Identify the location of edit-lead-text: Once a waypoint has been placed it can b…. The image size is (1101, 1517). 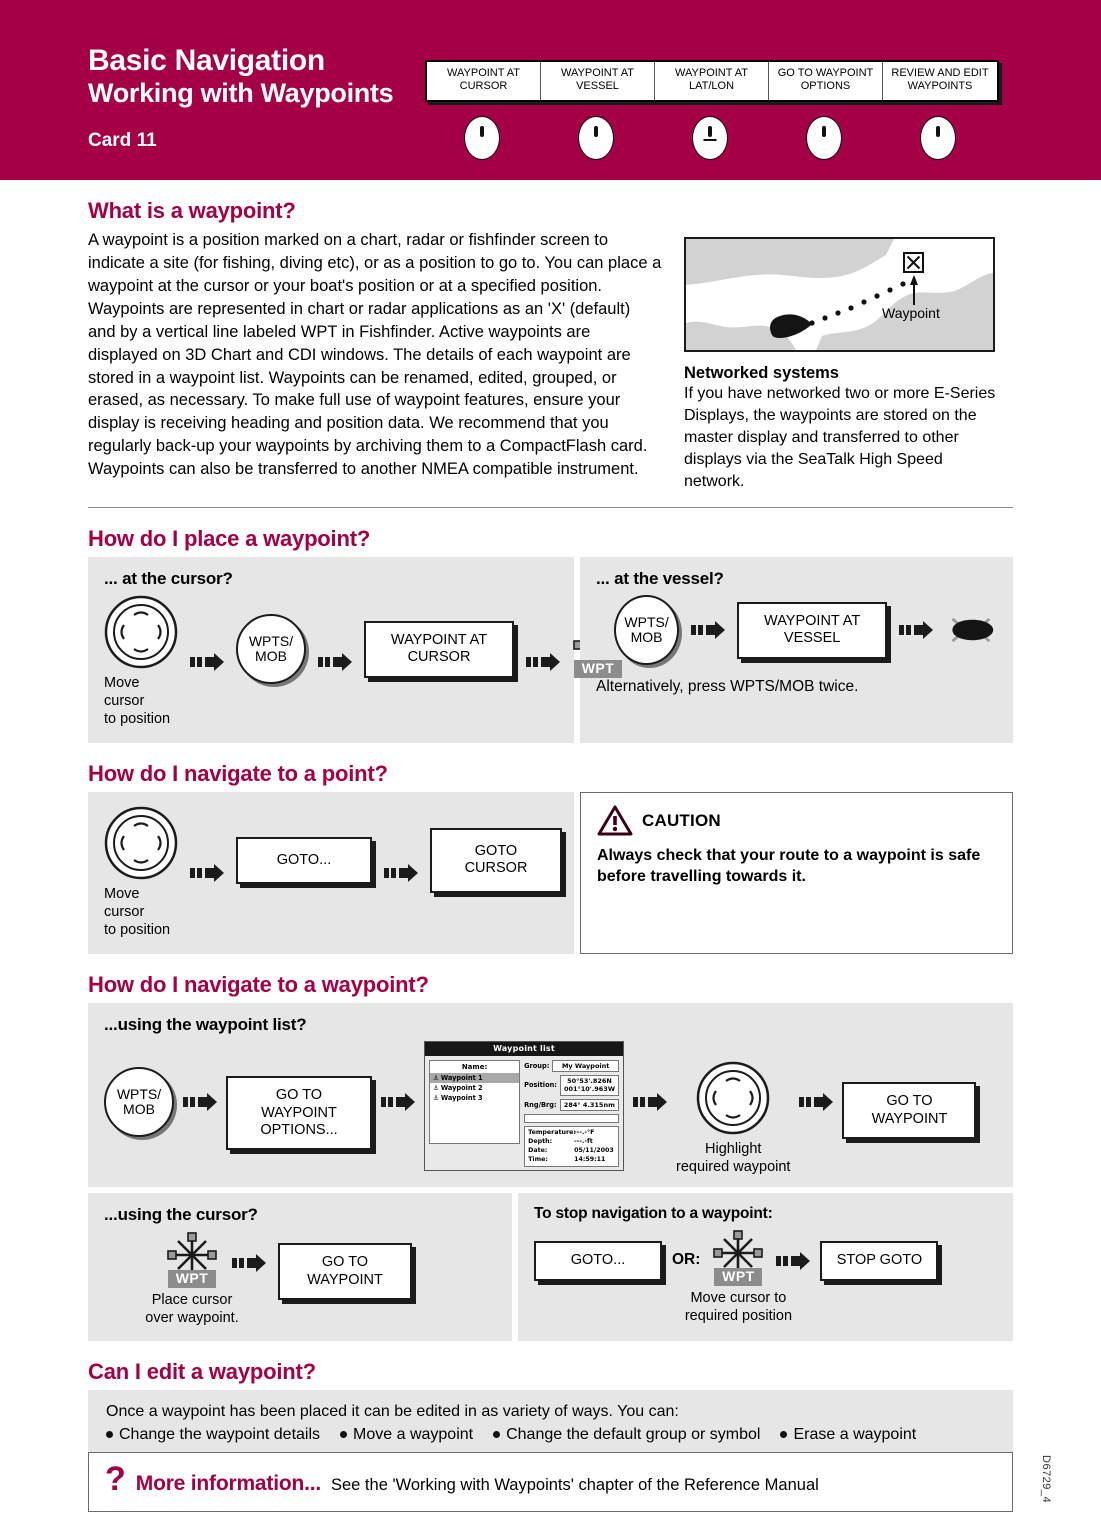
(392, 1412).